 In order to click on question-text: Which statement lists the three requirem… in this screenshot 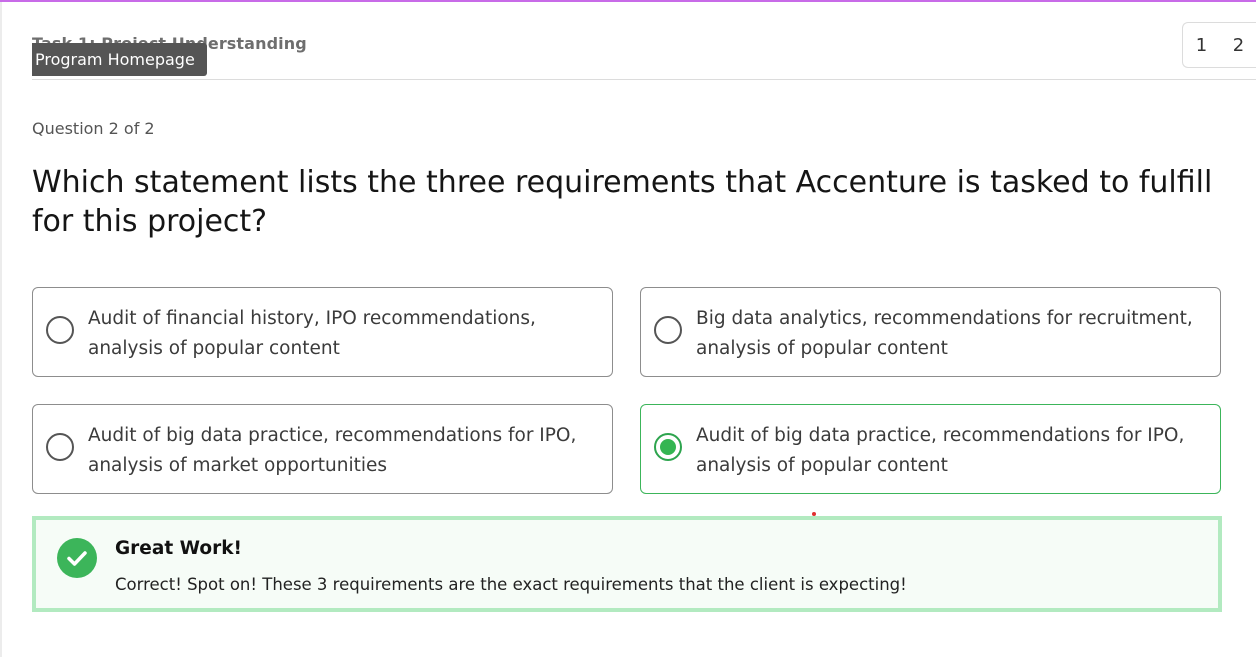, I will do `click(622, 202)`.